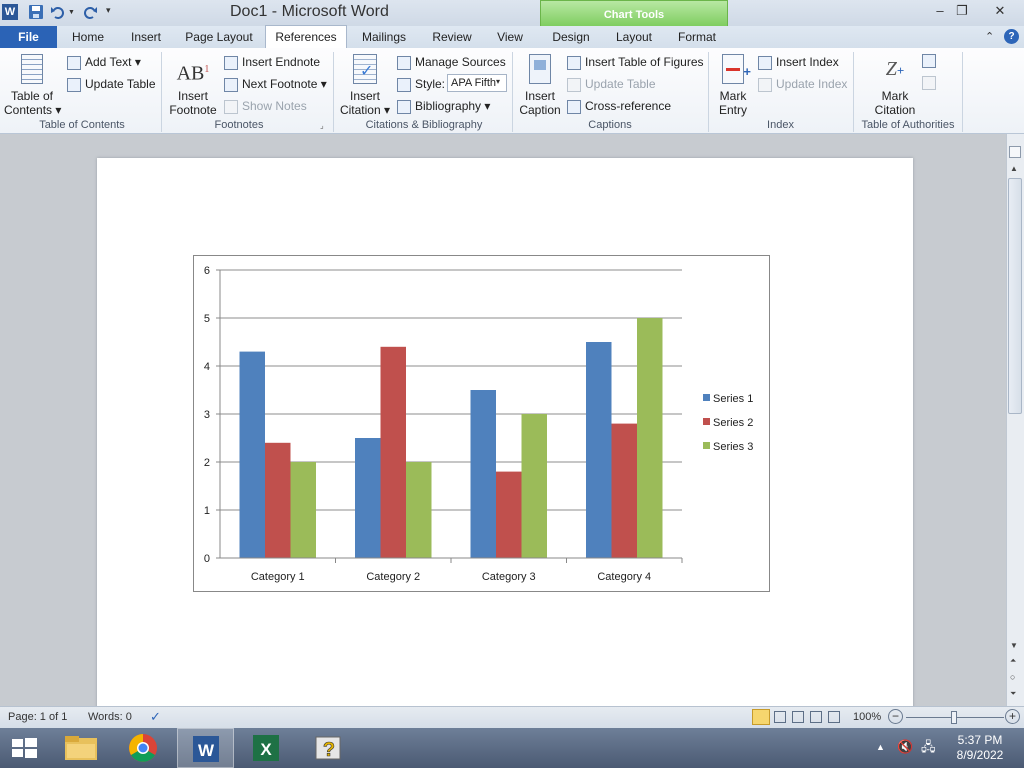 The width and height of the screenshot is (1024, 768). I want to click on scroll-down-icon: ▼, so click(1014, 645).